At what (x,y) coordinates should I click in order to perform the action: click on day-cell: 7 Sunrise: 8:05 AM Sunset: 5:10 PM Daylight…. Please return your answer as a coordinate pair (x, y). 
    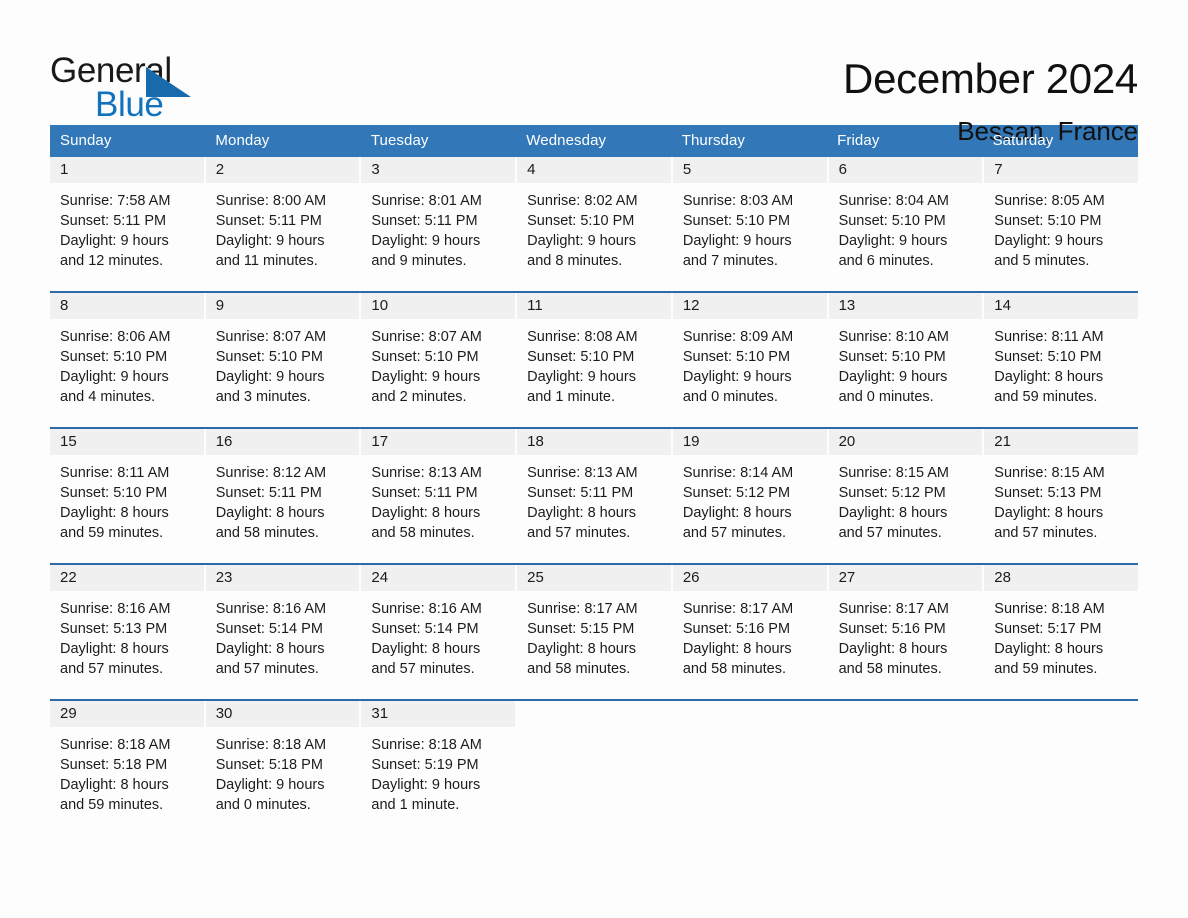
    Looking at the image, I should click on (1061, 219).